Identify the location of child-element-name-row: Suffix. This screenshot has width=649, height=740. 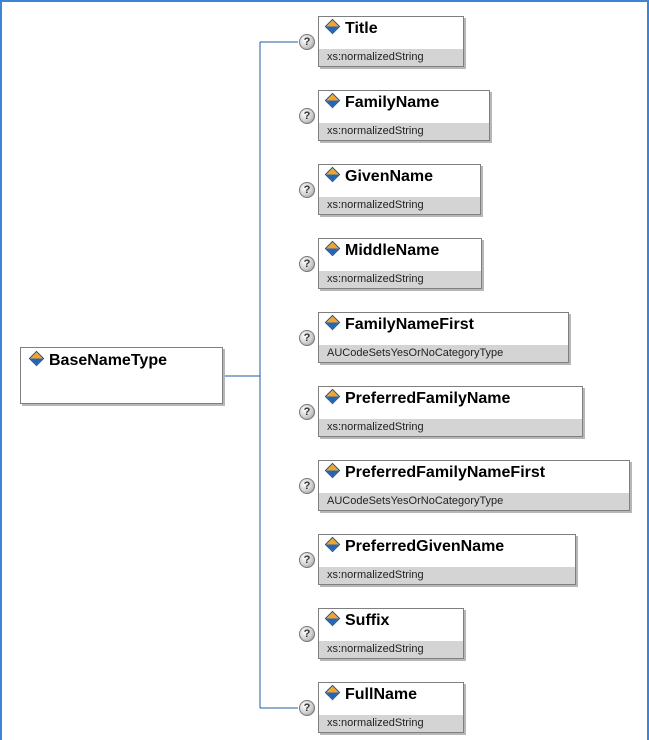
(391, 622).